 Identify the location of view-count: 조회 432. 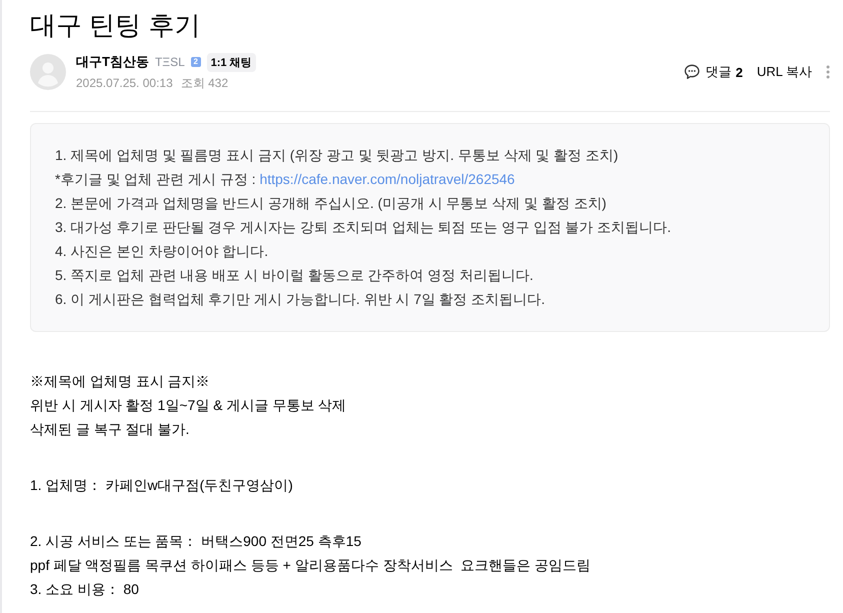
(204, 83).